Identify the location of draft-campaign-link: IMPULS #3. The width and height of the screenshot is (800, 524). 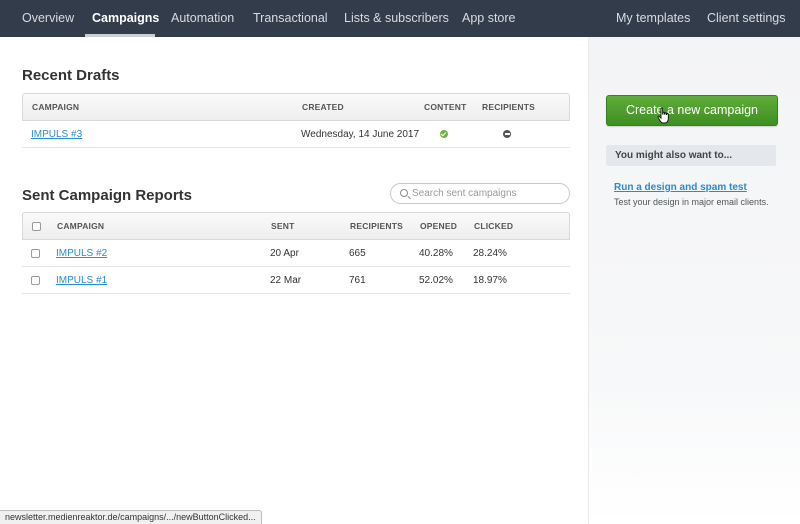
(56, 134).